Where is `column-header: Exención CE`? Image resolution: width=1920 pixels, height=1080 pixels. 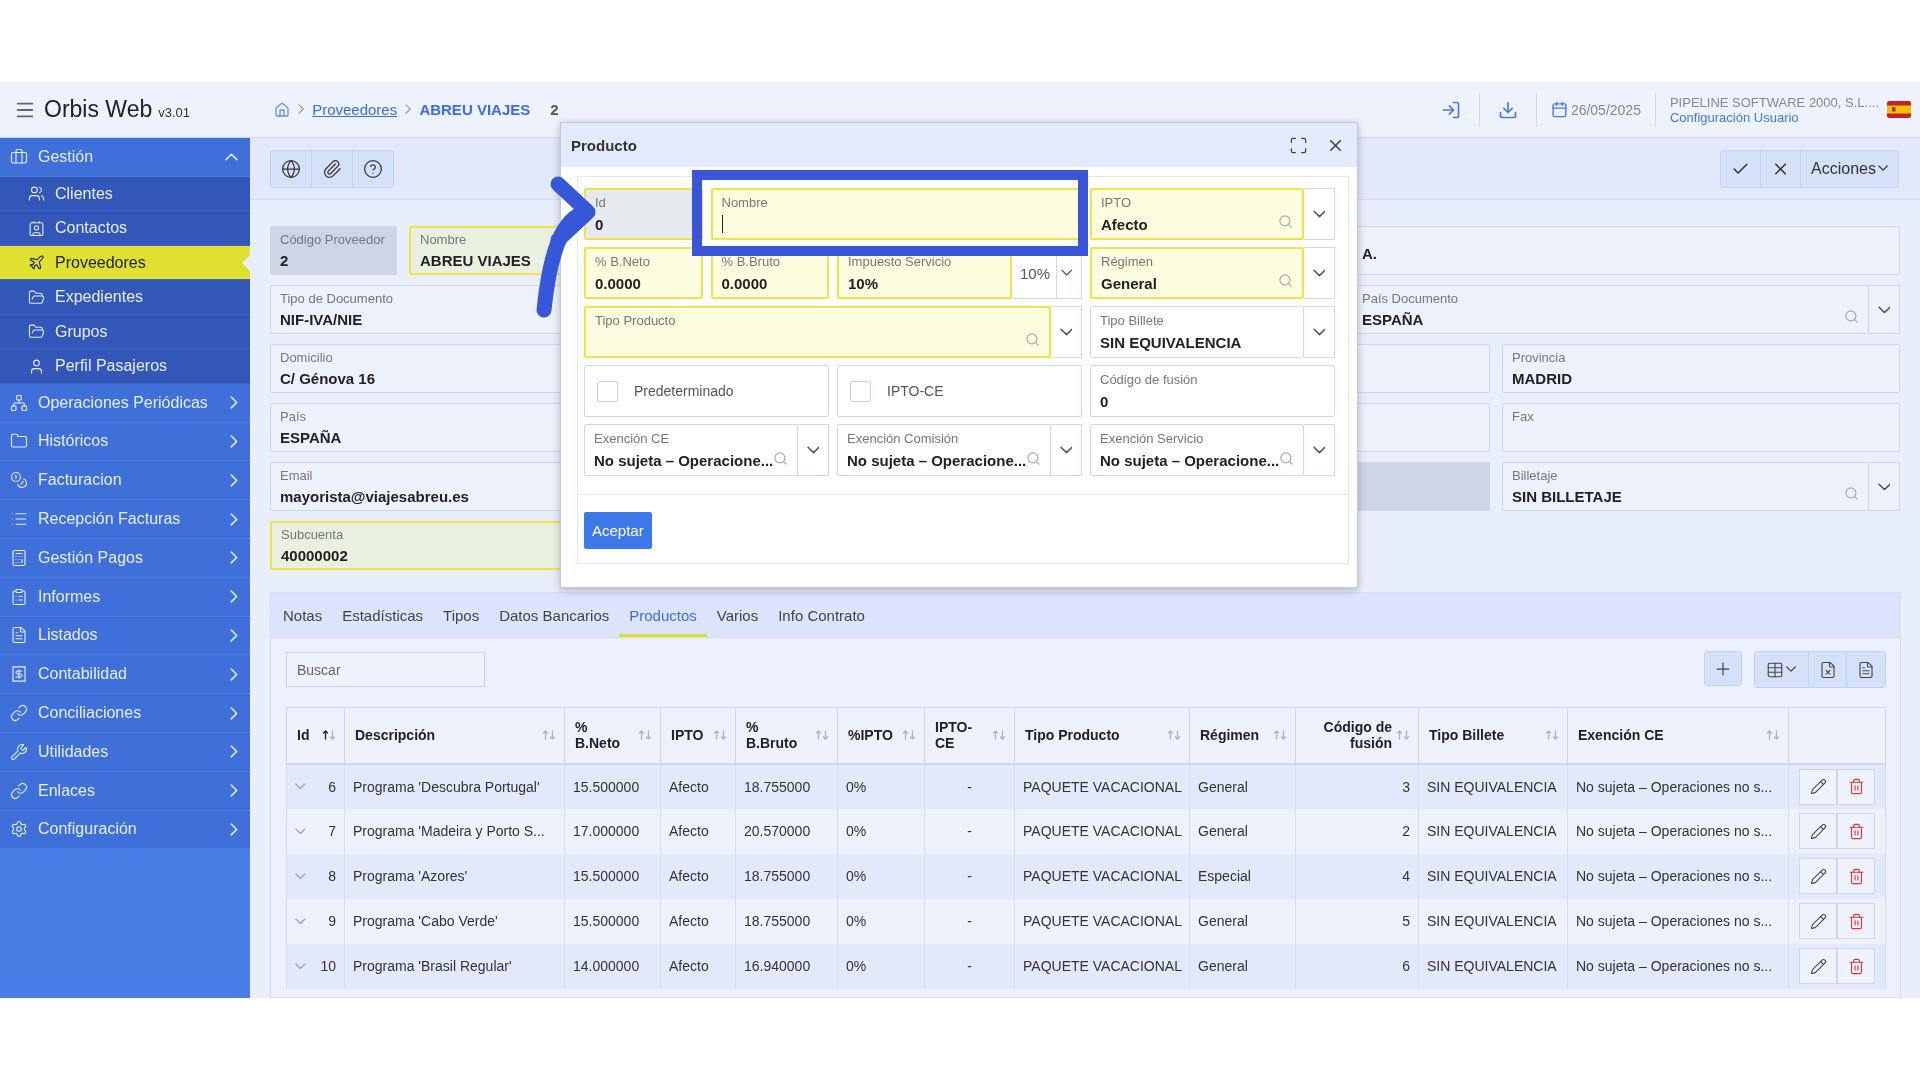
column-header: Exención CE is located at coordinates (1678, 735).